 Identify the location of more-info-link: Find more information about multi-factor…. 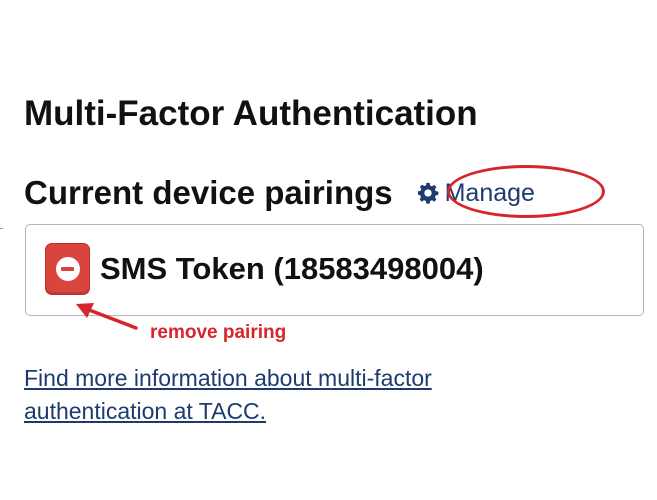
(264, 395).